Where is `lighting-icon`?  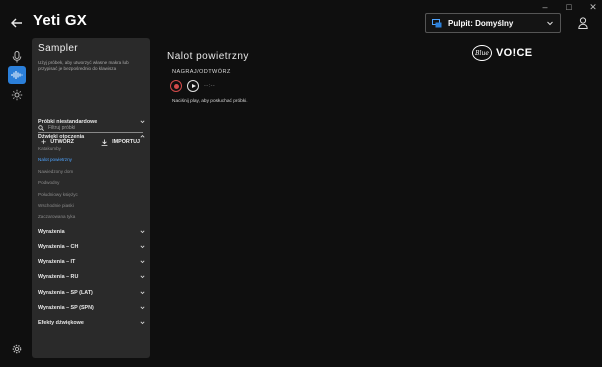
lighting-icon is located at coordinates (17, 95).